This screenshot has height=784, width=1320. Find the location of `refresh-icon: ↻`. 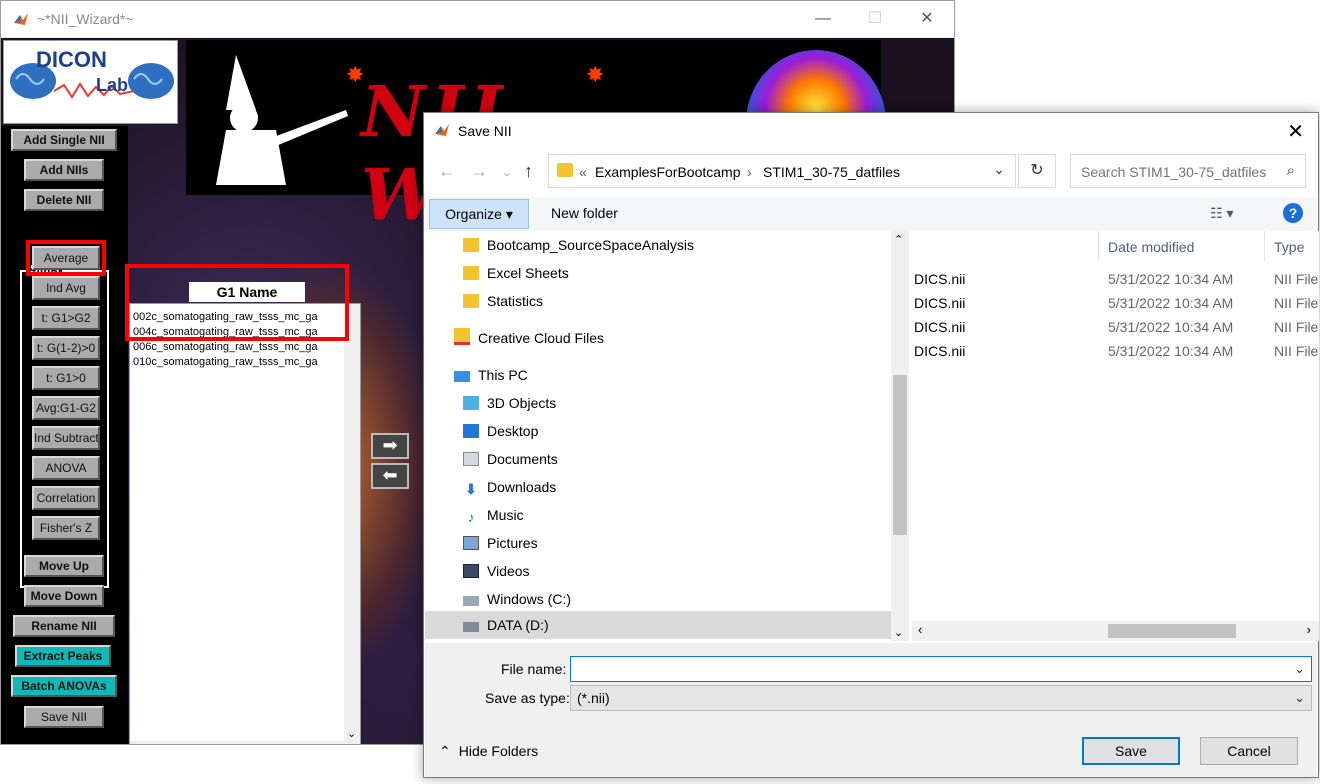

refresh-icon: ↻ is located at coordinates (1037, 171).